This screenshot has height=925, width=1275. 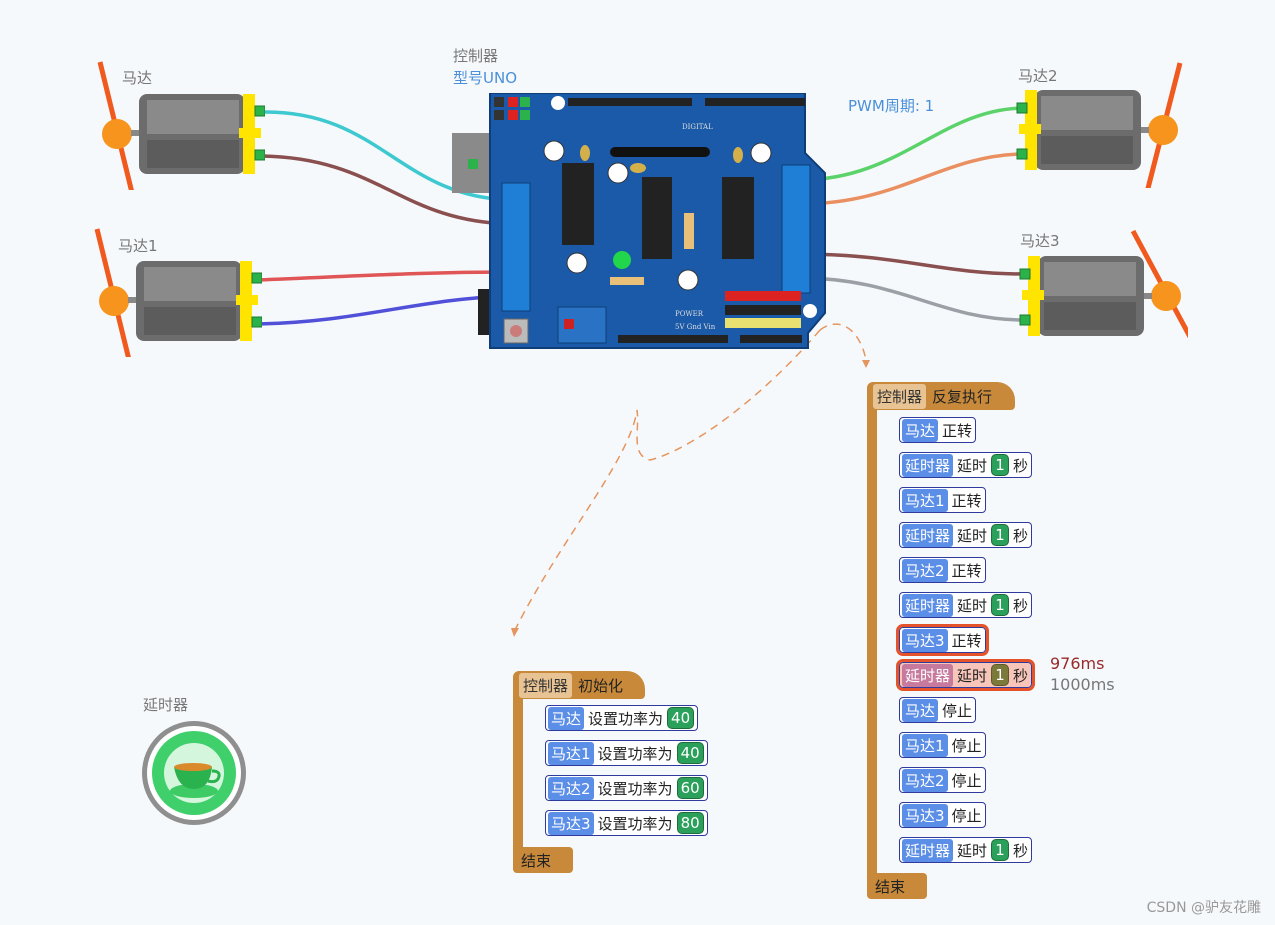 I want to click on loop-block-3: 延时器 延时 1 秒, so click(x=966, y=535).